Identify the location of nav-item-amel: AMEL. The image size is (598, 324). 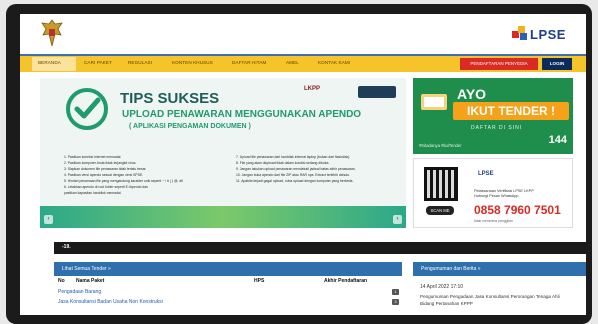
(292, 62).